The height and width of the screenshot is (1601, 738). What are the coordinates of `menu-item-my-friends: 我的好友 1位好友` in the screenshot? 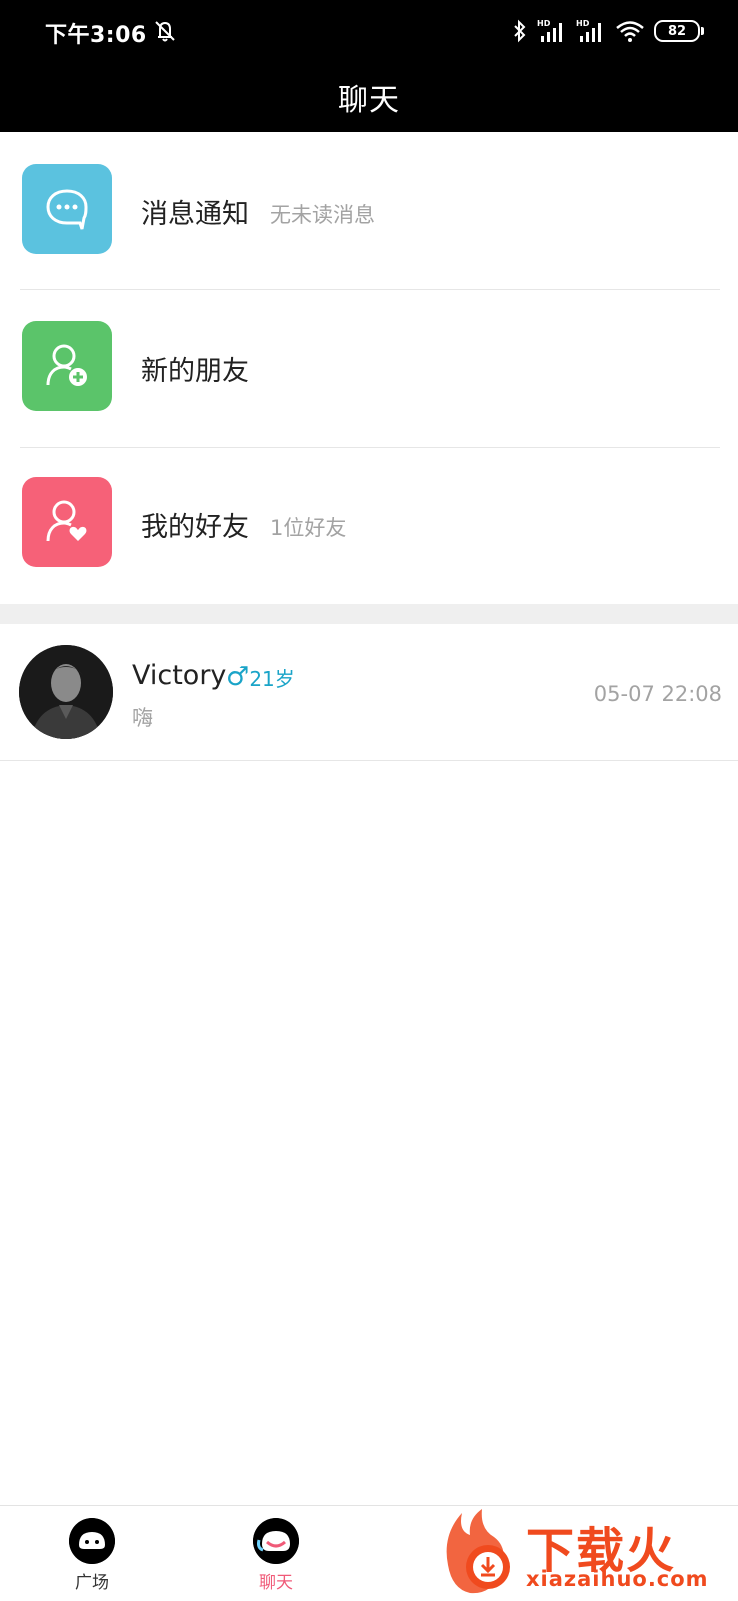 It's located at (369, 524).